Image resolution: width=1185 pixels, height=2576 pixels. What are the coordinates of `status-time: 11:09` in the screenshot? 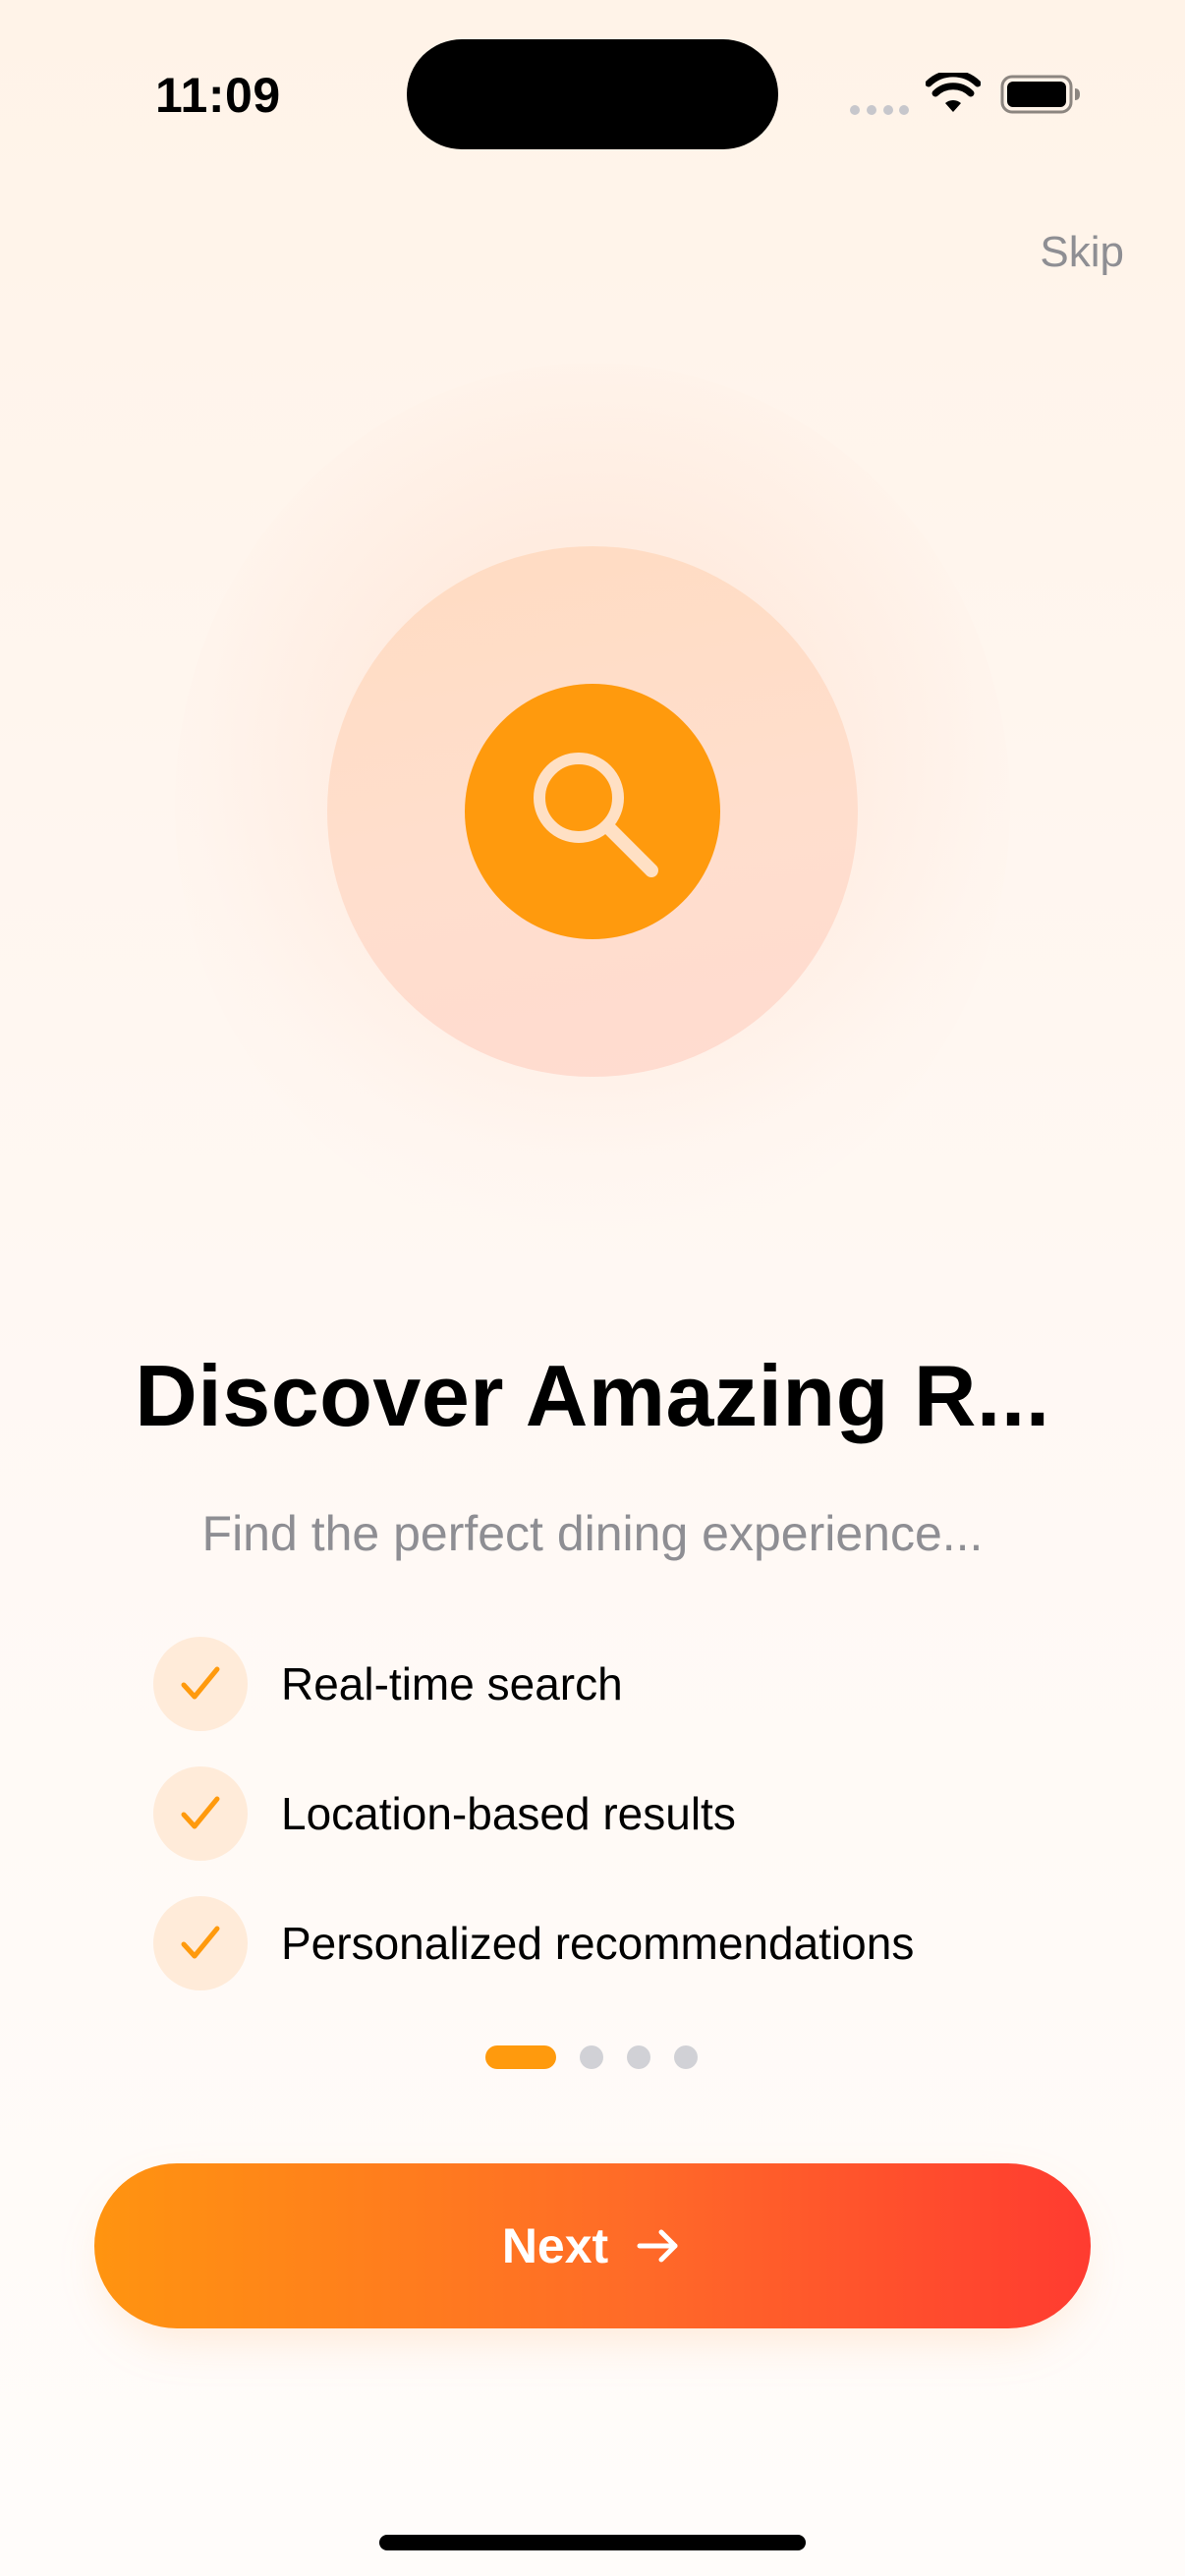 It's located at (218, 95).